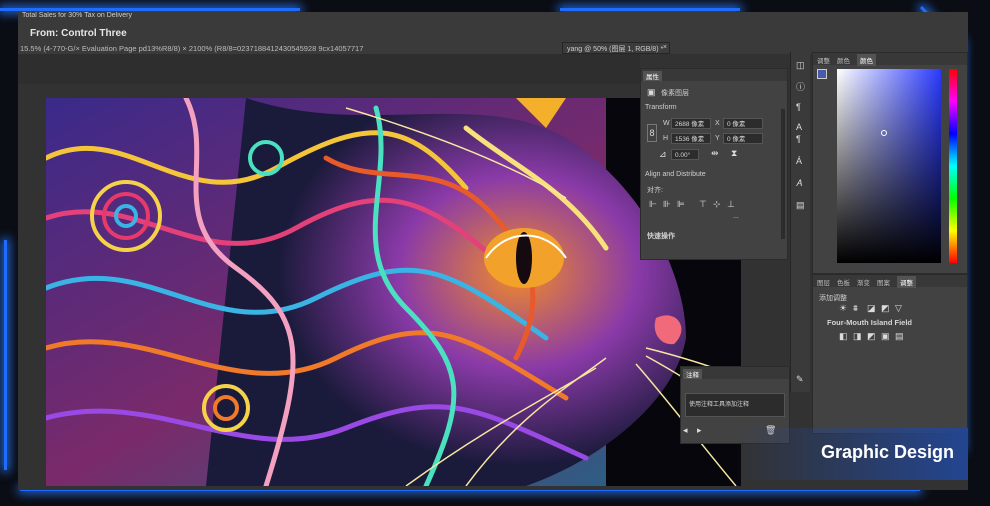  Describe the element at coordinates (823, 60) in the screenshot. I see `tab-adjustments: 调整` at that location.